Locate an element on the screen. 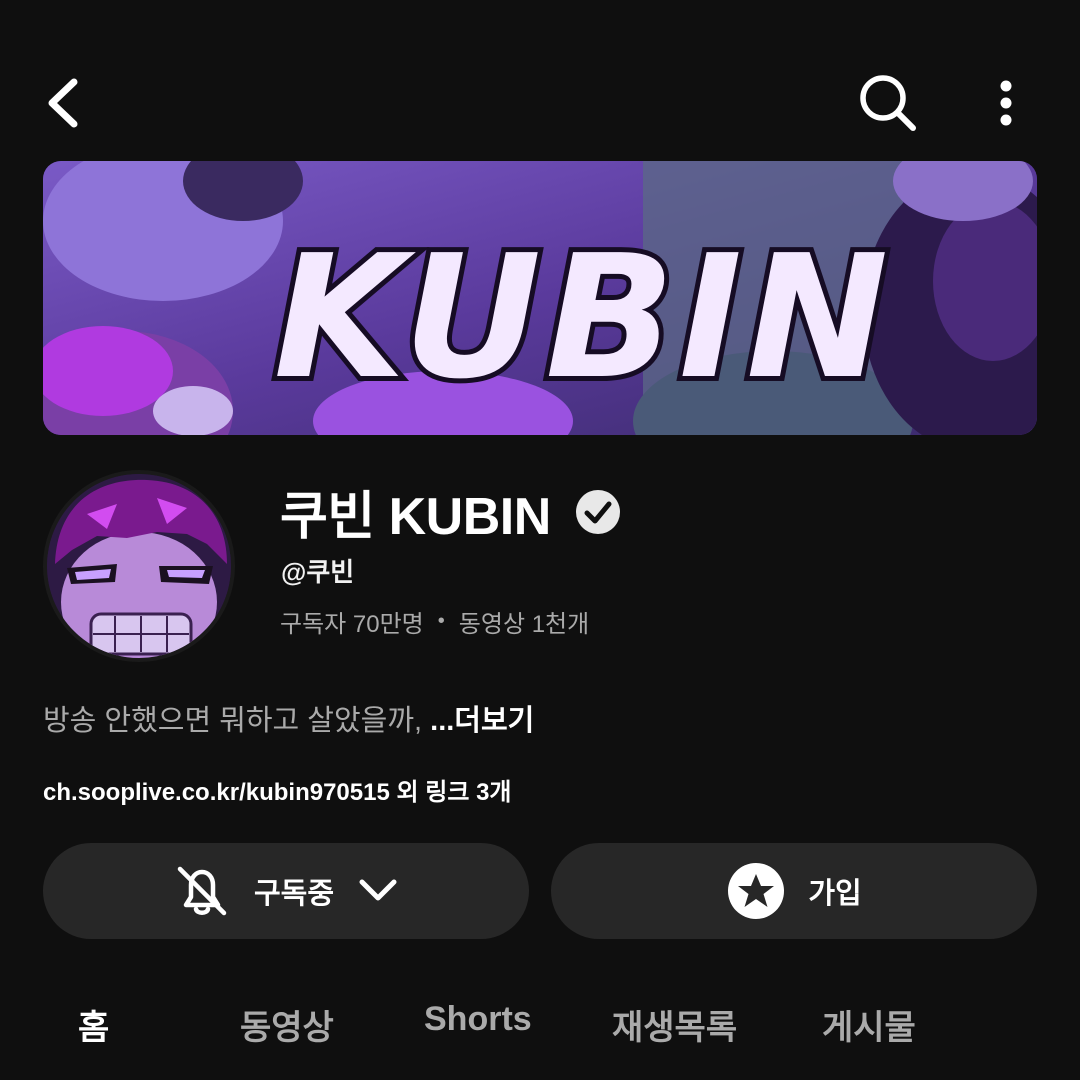  channel-avatar is located at coordinates (139, 566).